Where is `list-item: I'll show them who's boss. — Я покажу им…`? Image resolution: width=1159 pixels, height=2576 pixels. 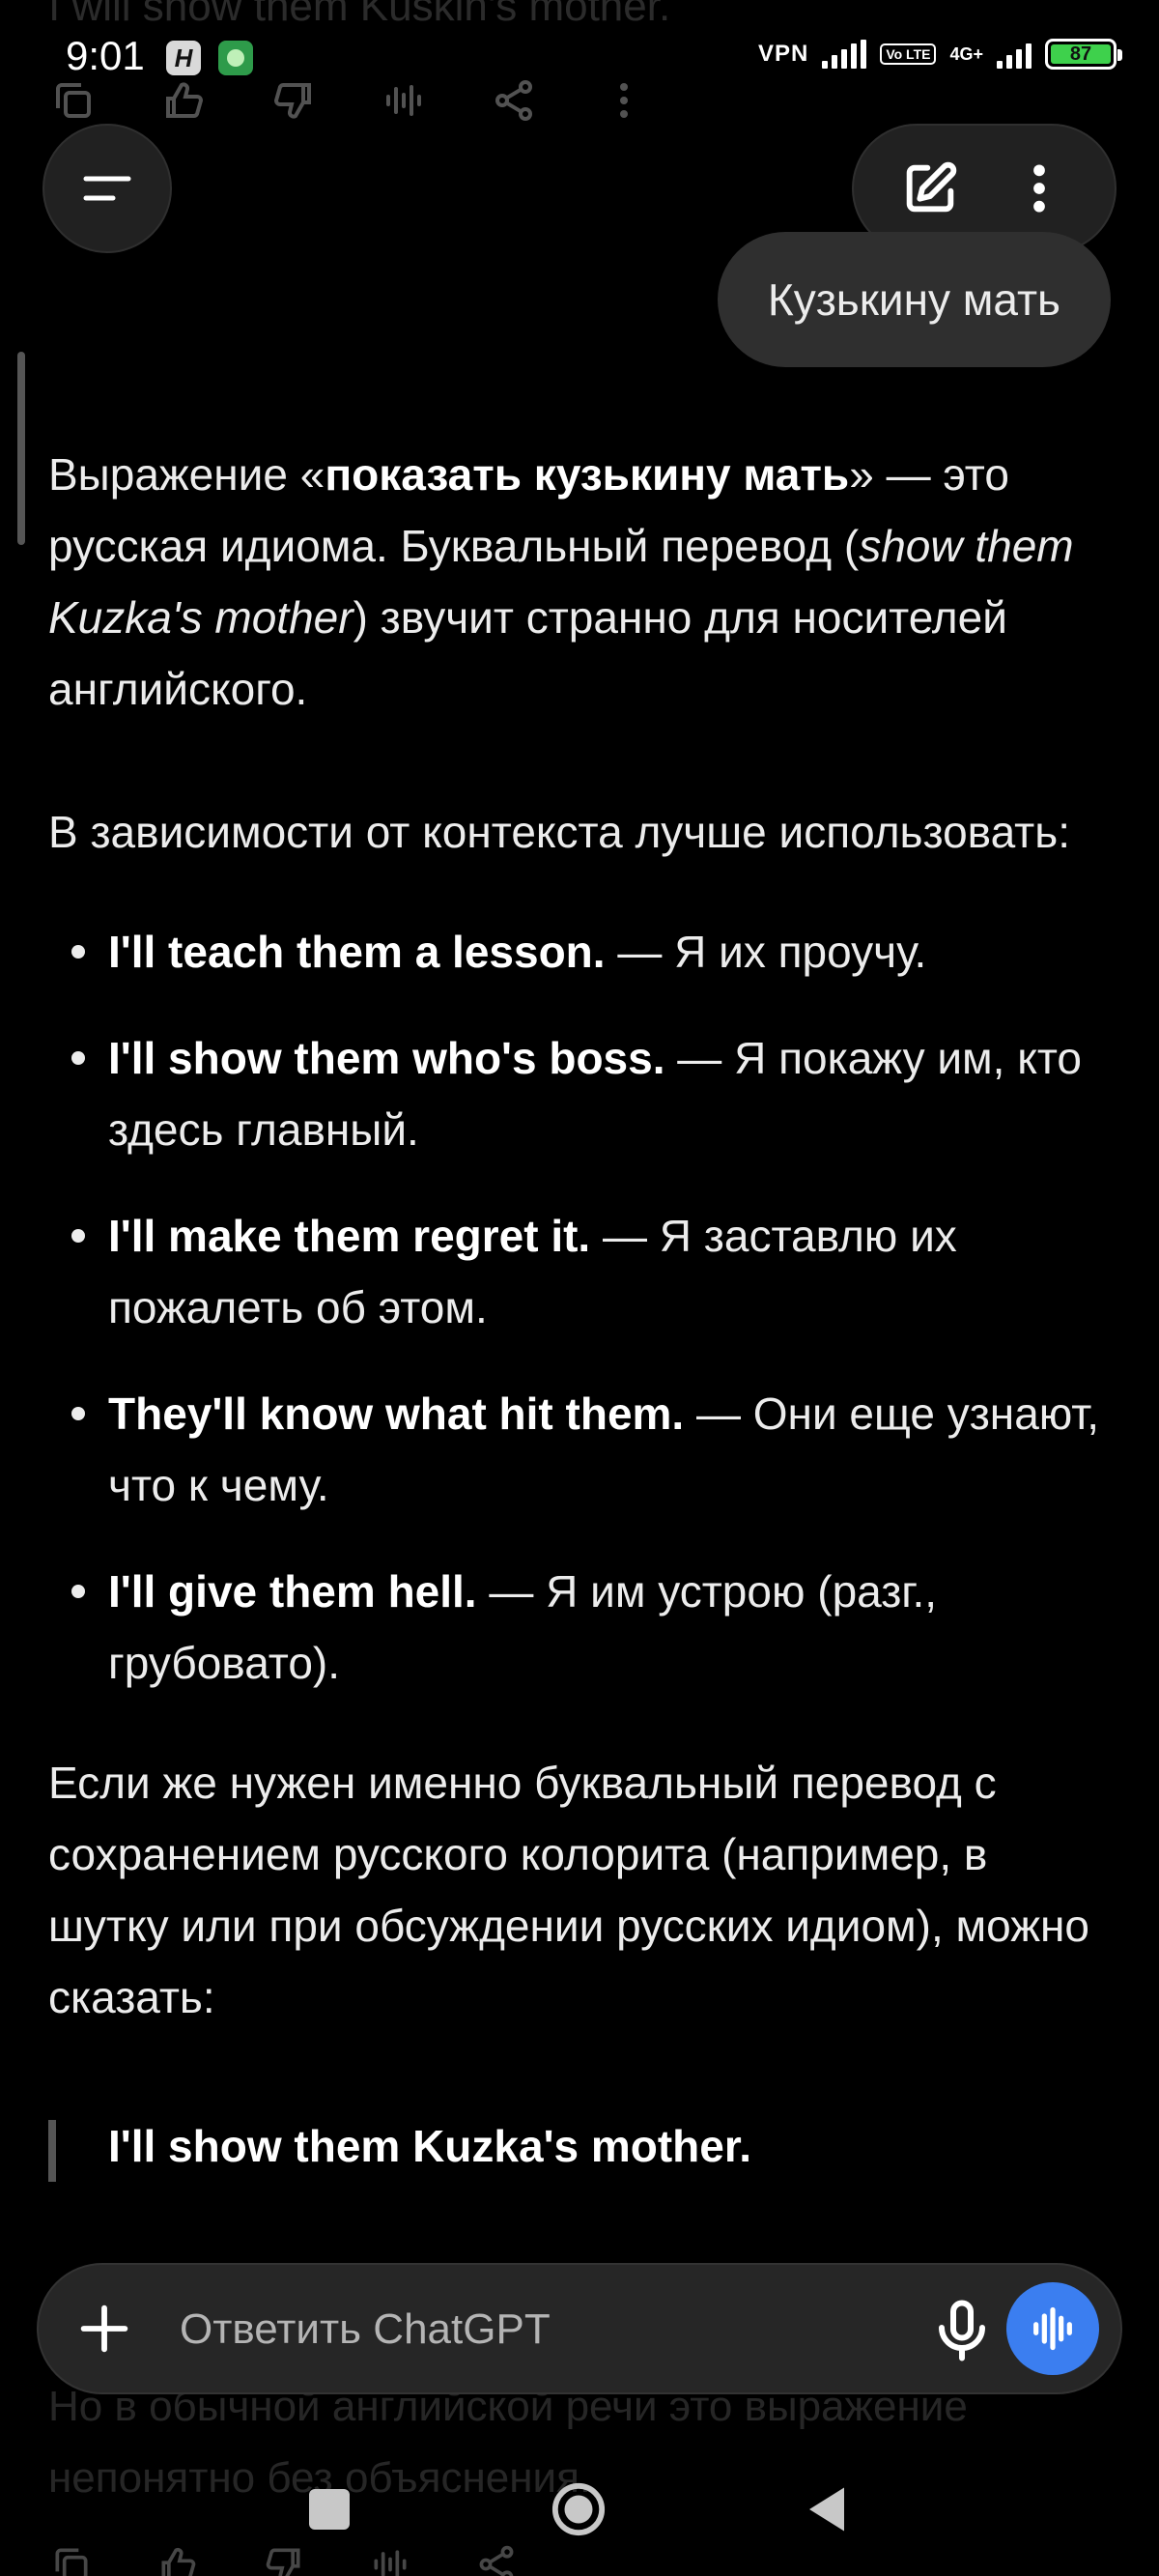 list-item: I'll show them who's boss. — Я покажу им… is located at coordinates (591, 1093).